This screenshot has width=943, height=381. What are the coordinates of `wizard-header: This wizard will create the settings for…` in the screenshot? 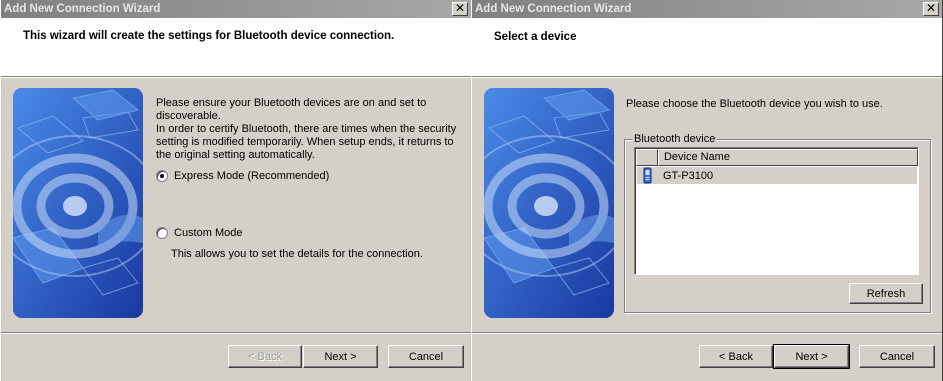 It's located at (236, 48).